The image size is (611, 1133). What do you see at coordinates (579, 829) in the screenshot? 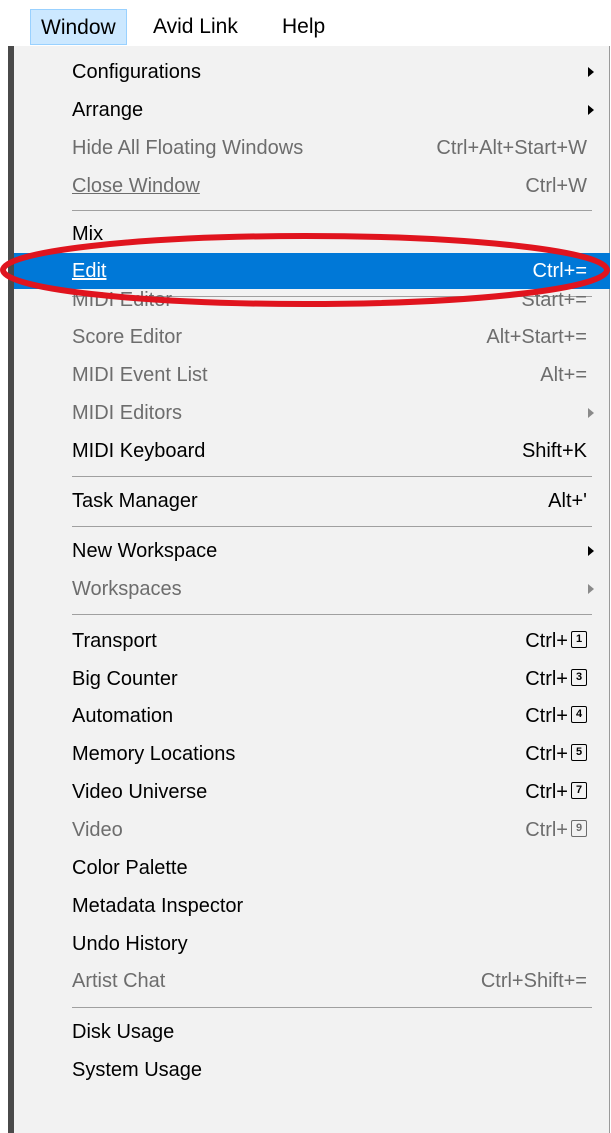
I see `numpad-key-icon: 9` at bounding box center [579, 829].